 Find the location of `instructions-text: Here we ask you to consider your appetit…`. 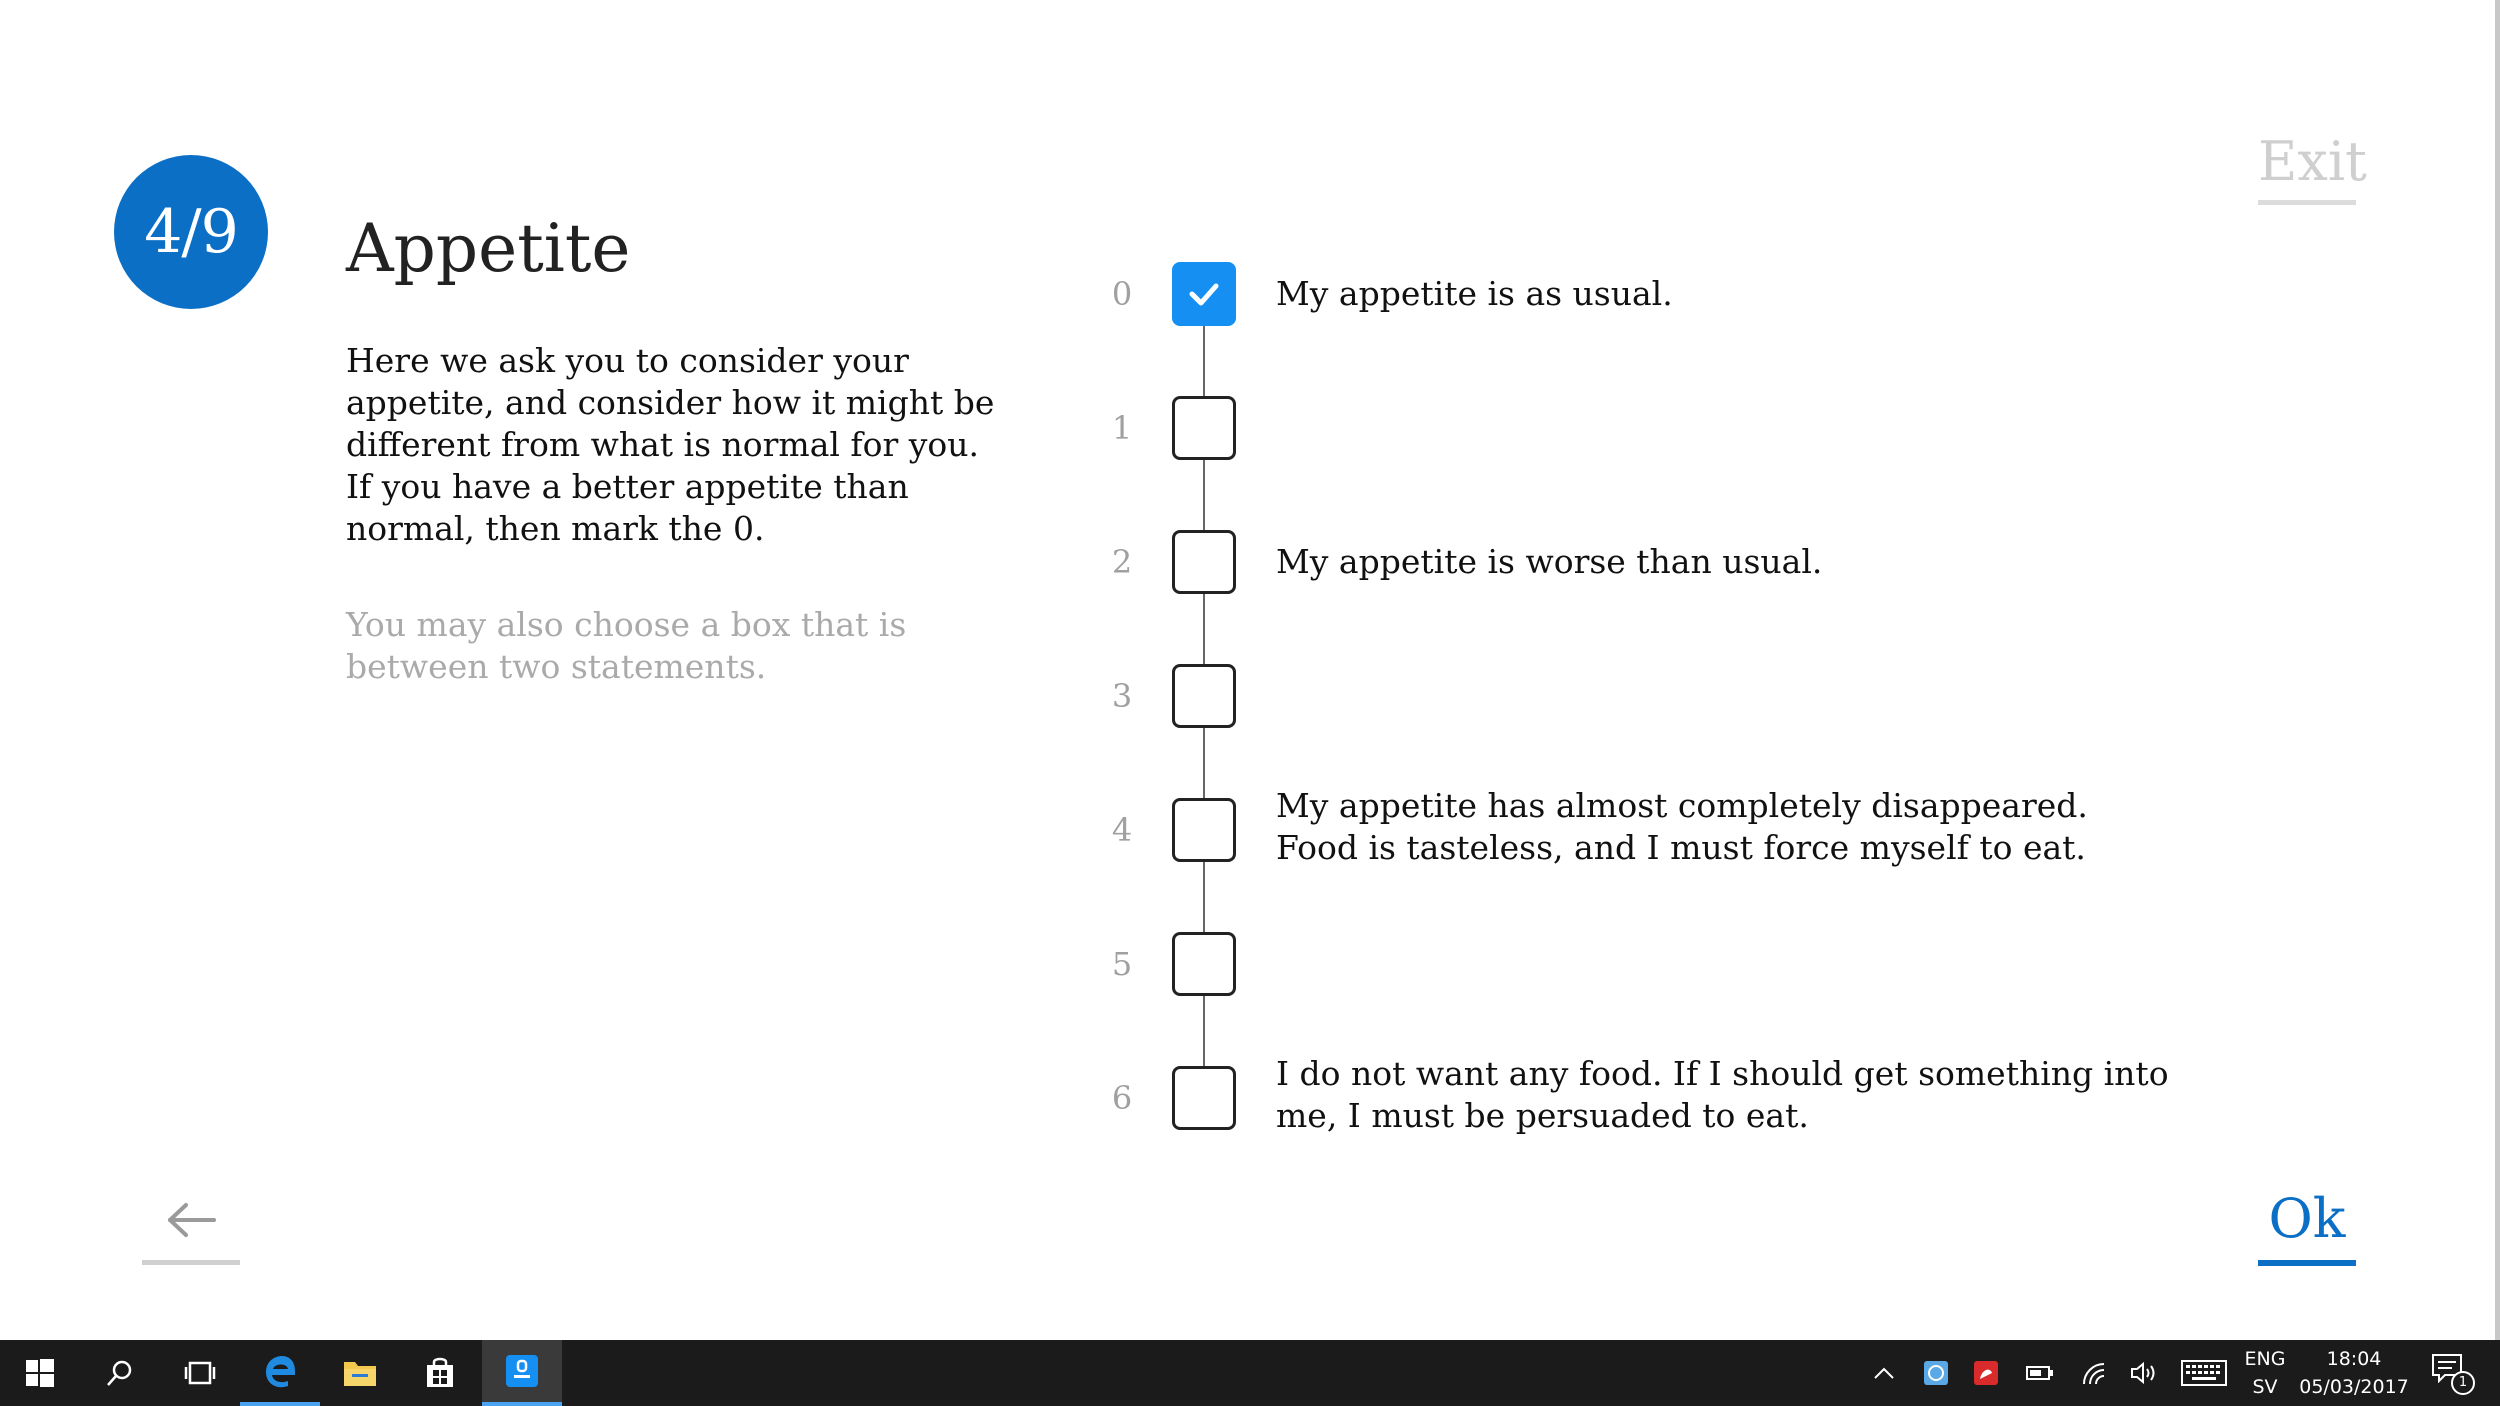

instructions-text: Here we ask you to consider your appetit… is located at coordinates (670, 444).